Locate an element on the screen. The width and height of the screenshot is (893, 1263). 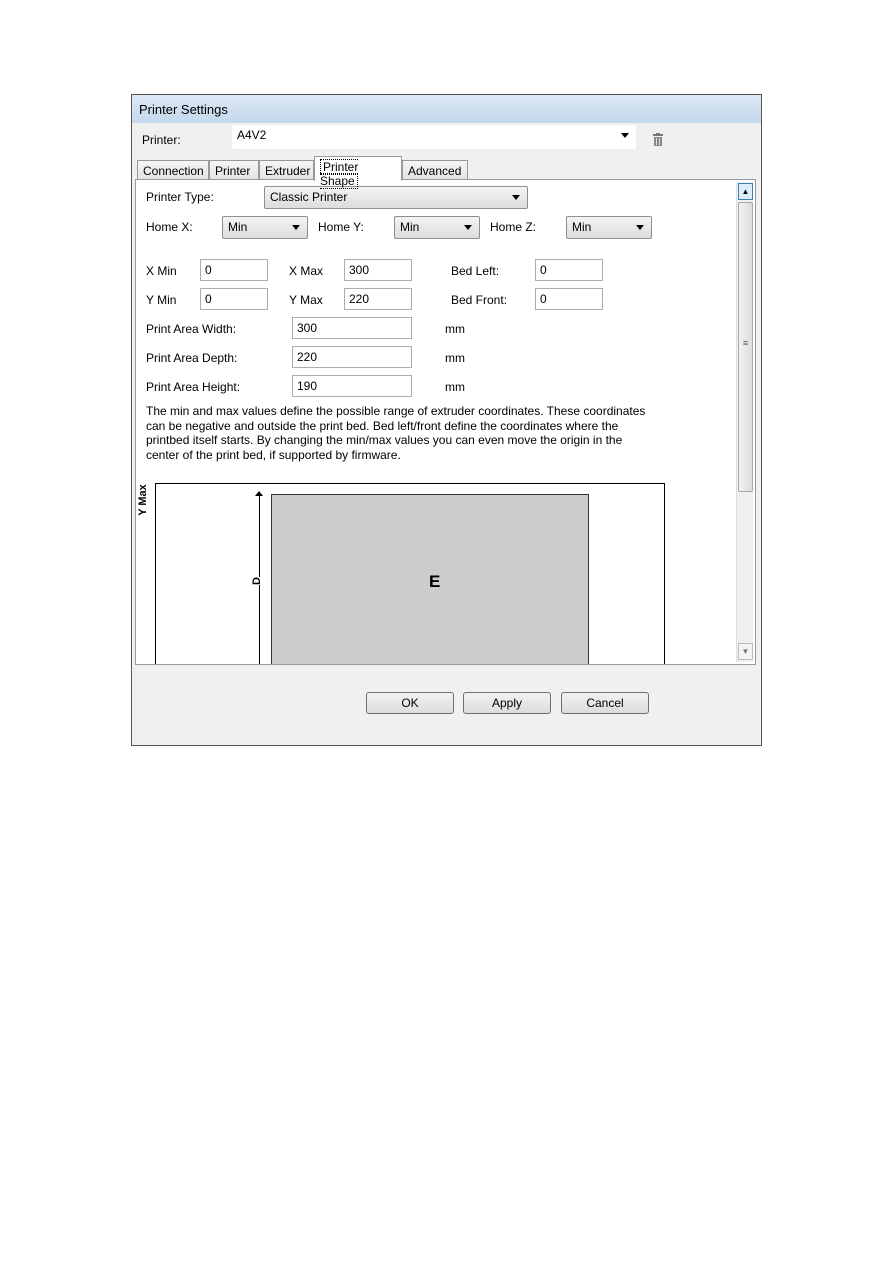
cancel-button: Cancel is located at coordinates (605, 703).